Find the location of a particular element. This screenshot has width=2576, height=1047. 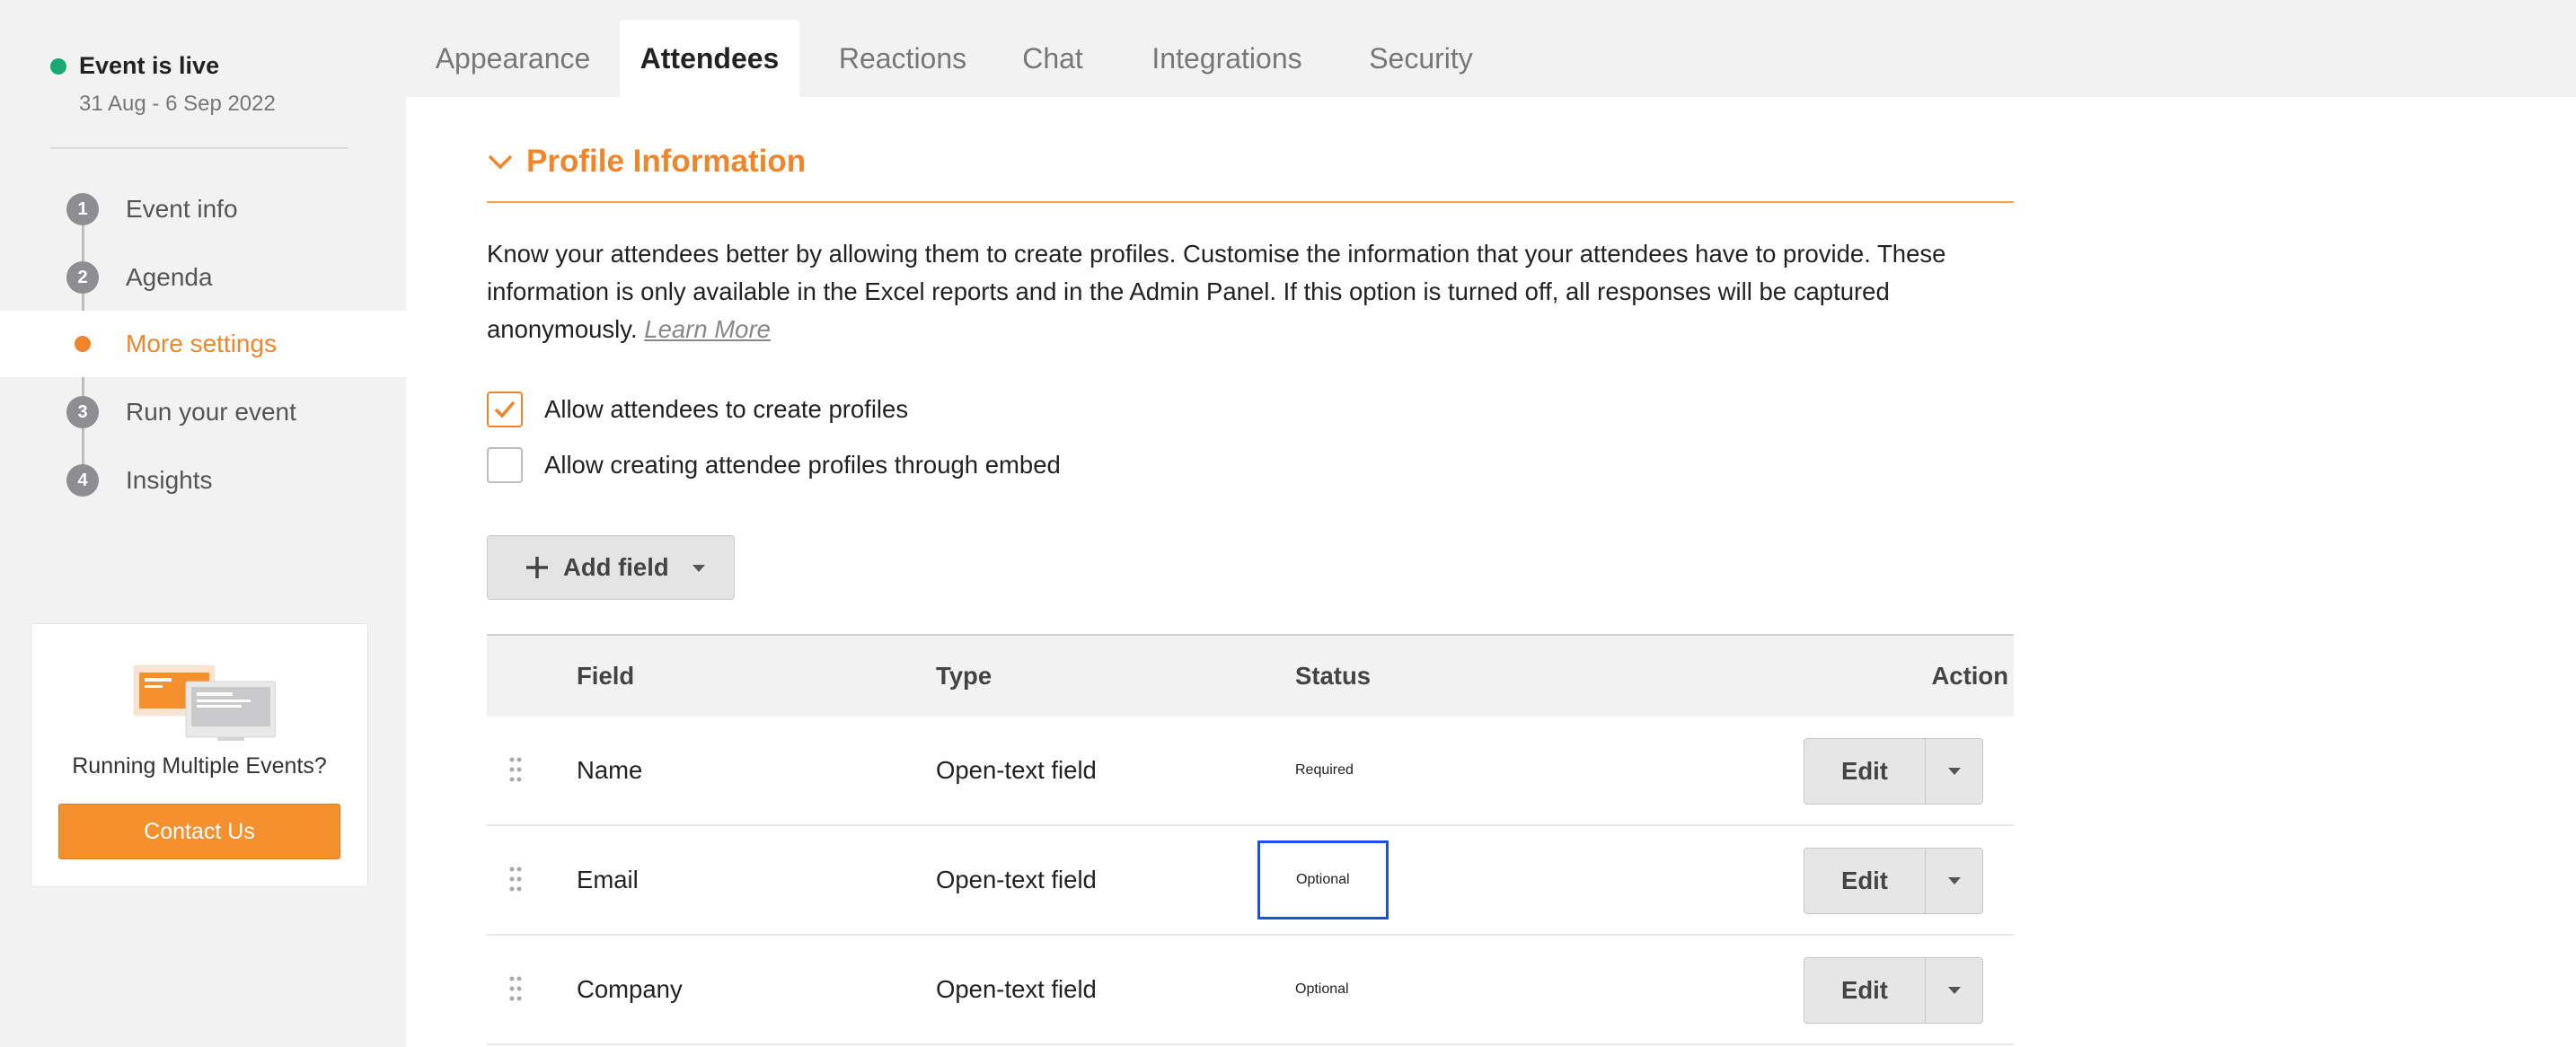

sidebar-item-more-settings: More settings is located at coordinates (203, 344).